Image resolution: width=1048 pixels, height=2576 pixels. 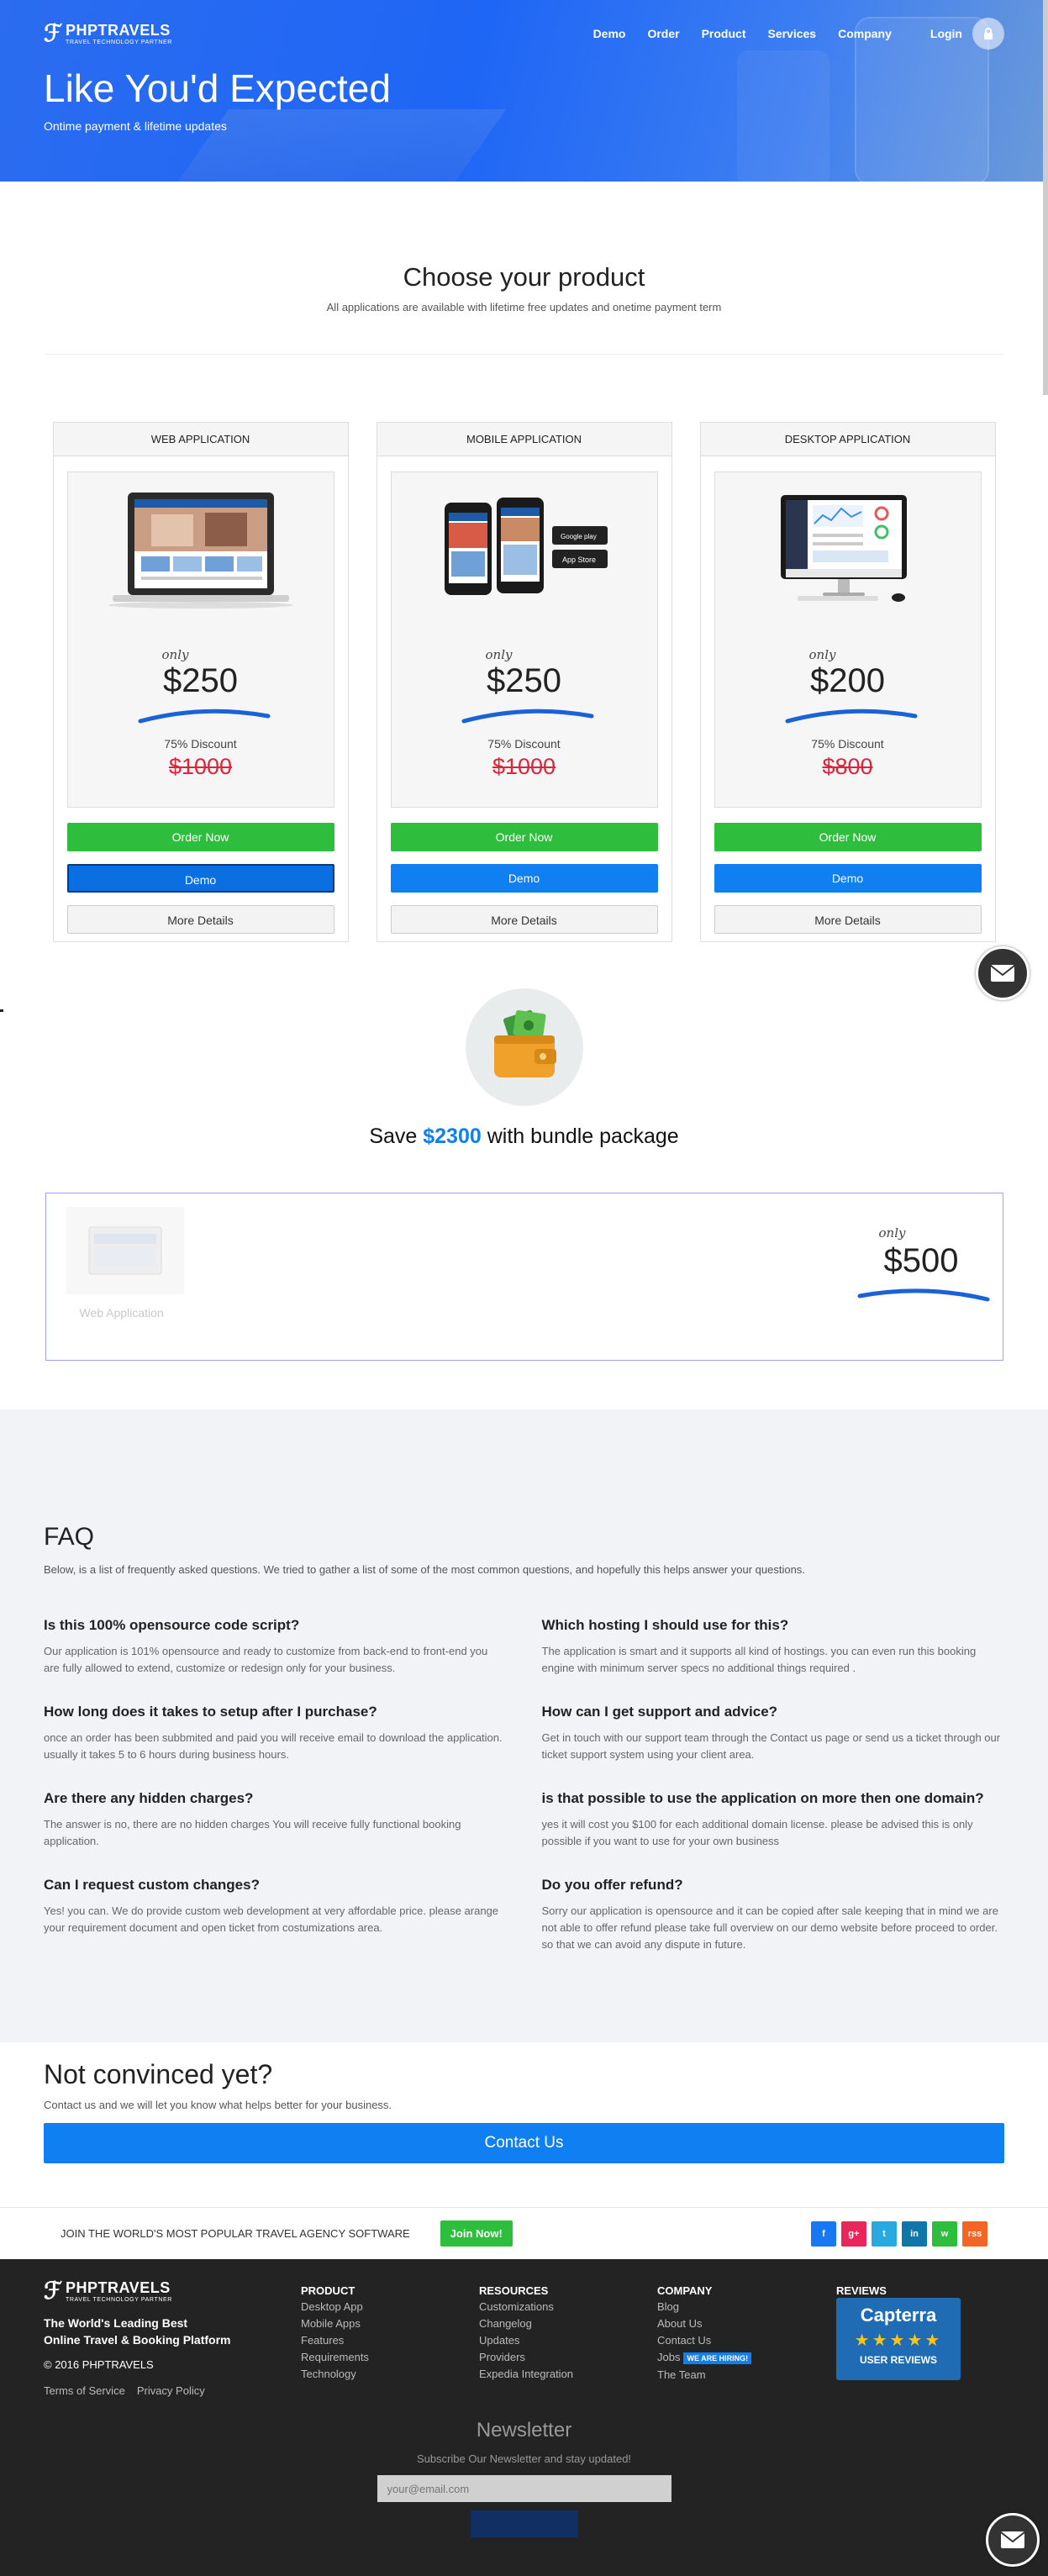 What do you see at coordinates (524, 1047) in the screenshot?
I see `wallet-icon` at bounding box center [524, 1047].